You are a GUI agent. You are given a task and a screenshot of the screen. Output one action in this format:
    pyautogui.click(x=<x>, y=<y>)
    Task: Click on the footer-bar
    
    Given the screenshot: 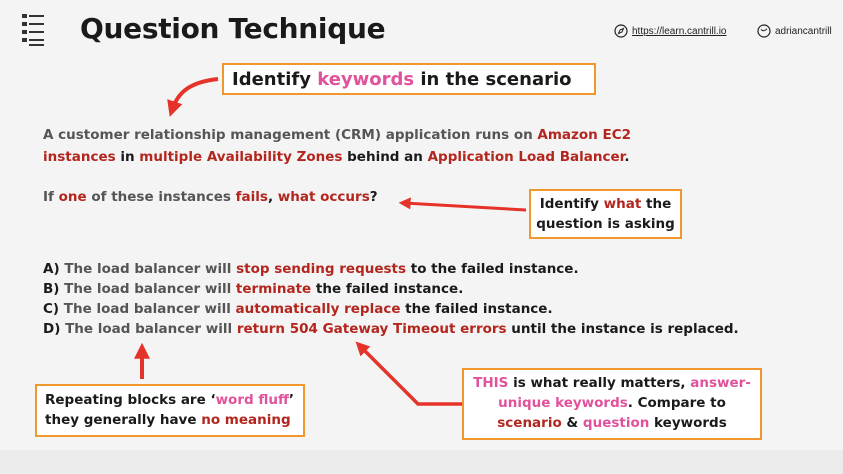 What is the action you would take?
    pyautogui.click(x=421, y=462)
    